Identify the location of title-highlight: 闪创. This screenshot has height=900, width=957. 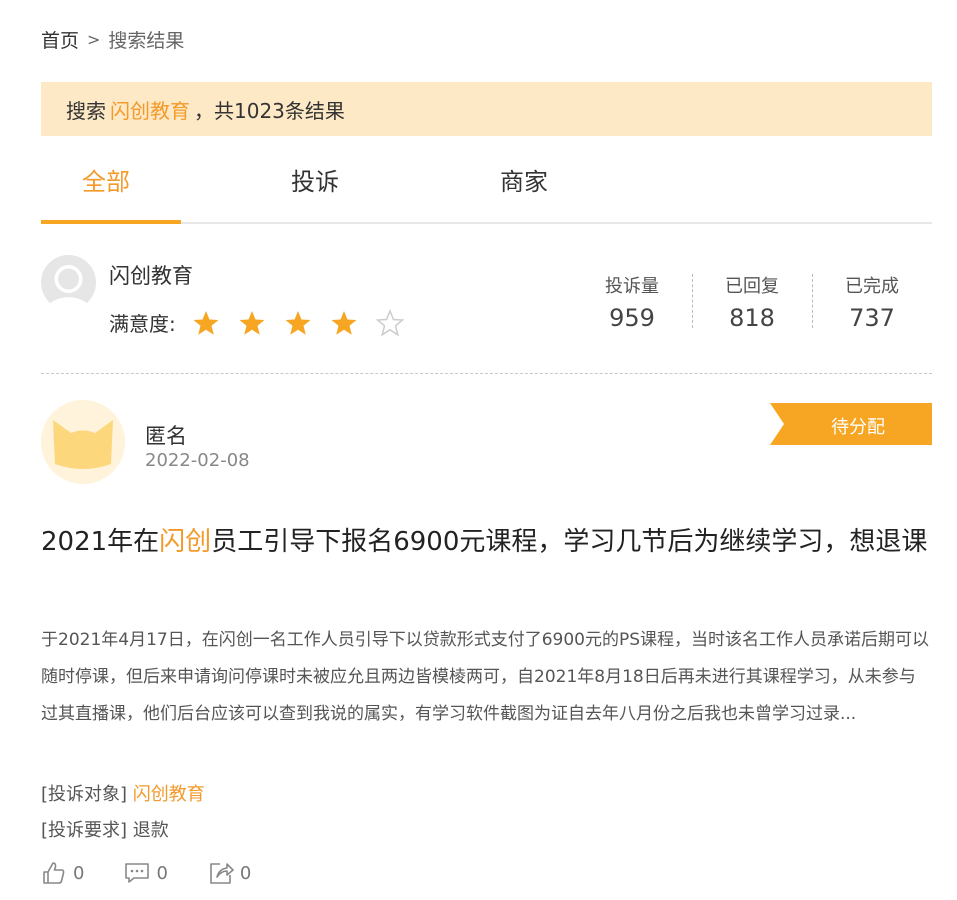
(185, 542).